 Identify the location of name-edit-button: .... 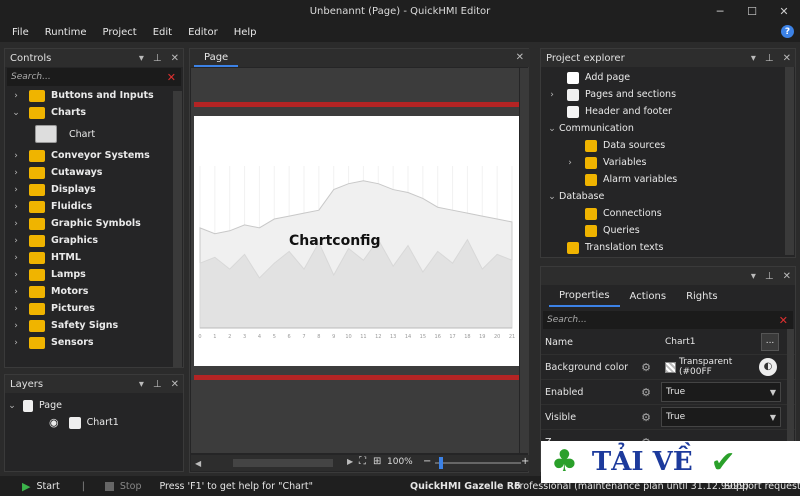
(770, 342).